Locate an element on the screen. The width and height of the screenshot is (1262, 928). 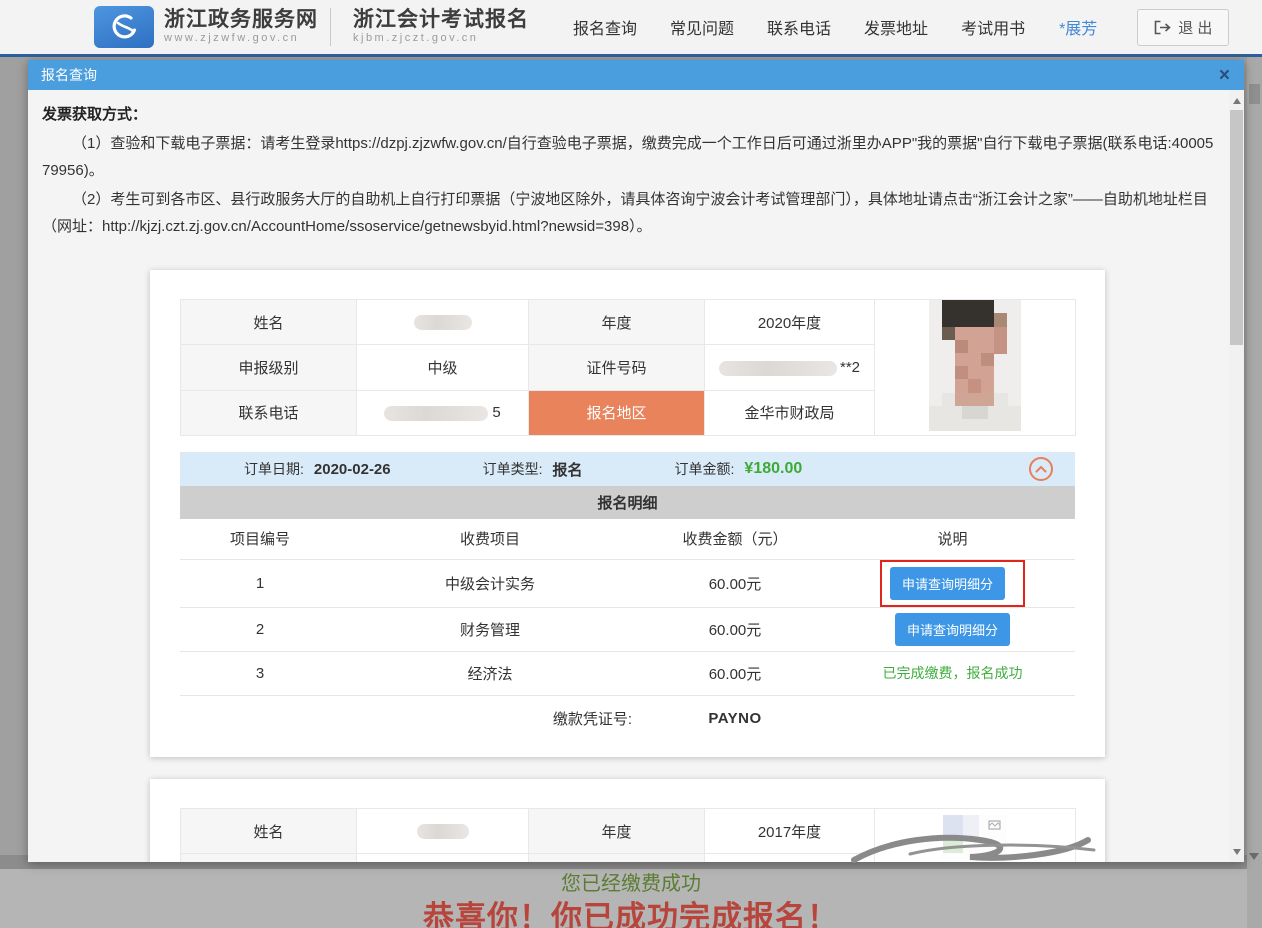
page-scroll-down-icon is located at coordinates (1254, 856).